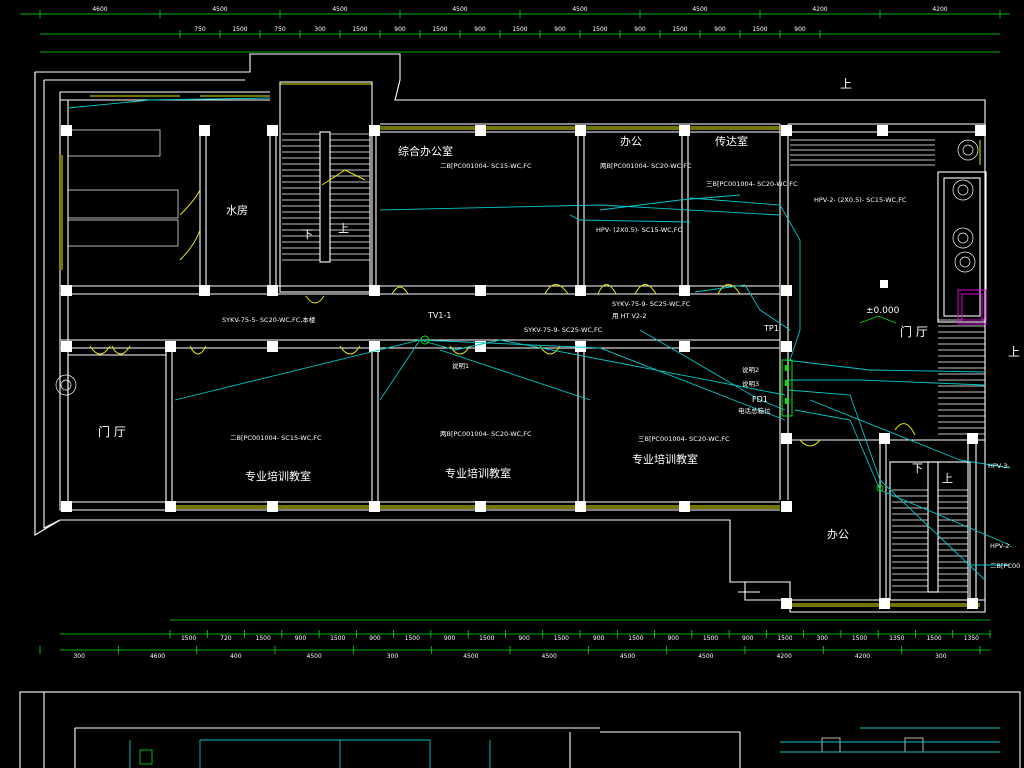  What do you see at coordinates (1005, 566) in the screenshot?
I see `cable-note-15: 二B[PC00` at bounding box center [1005, 566].